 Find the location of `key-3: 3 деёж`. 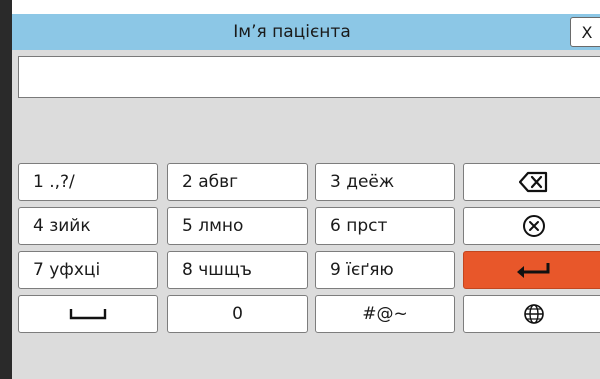

key-3: 3 деёж is located at coordinates (385, 182).